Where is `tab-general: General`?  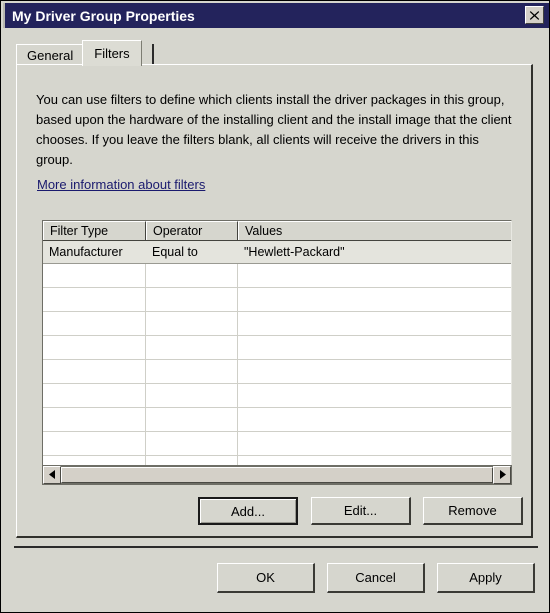 tab-general: General is located at coordinates (50, 55).